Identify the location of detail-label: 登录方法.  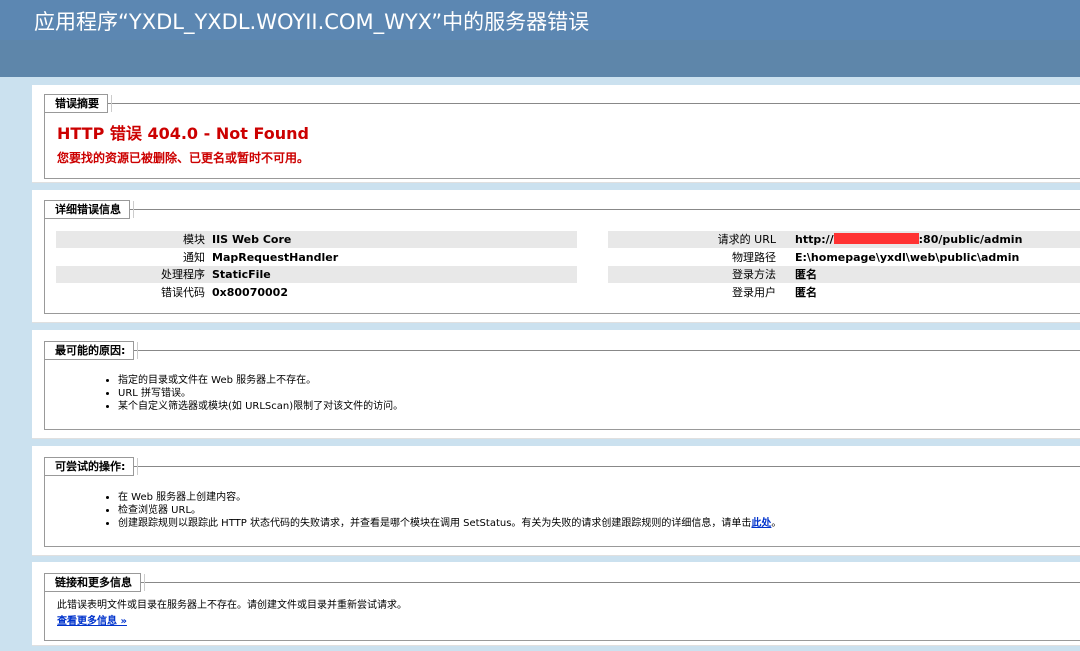
(754, 274).